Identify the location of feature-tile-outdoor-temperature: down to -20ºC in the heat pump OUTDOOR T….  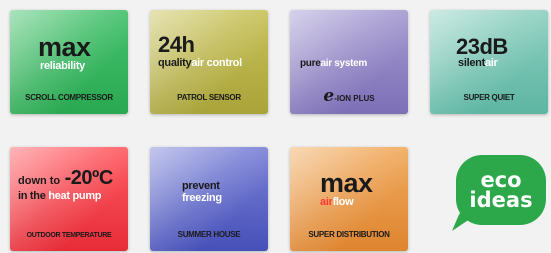
(69, 199).